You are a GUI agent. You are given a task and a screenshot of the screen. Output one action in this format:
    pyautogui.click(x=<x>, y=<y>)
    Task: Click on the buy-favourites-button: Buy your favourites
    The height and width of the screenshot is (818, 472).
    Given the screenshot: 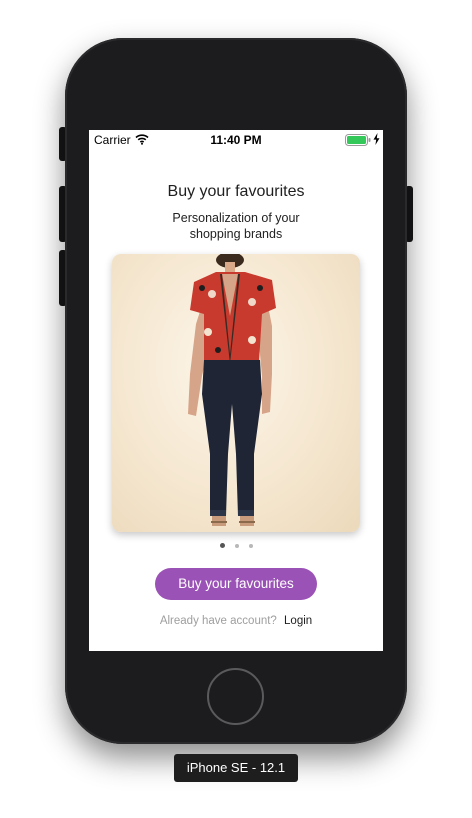 What is the action you would take?
    pyautogui.click(x=236, y=584)
    